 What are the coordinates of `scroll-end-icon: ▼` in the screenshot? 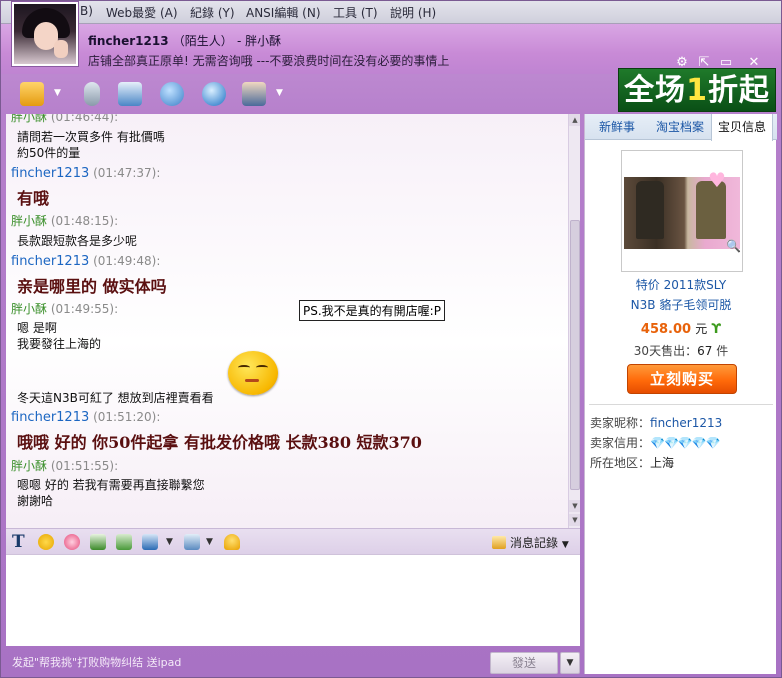 It's located at (574, 520).